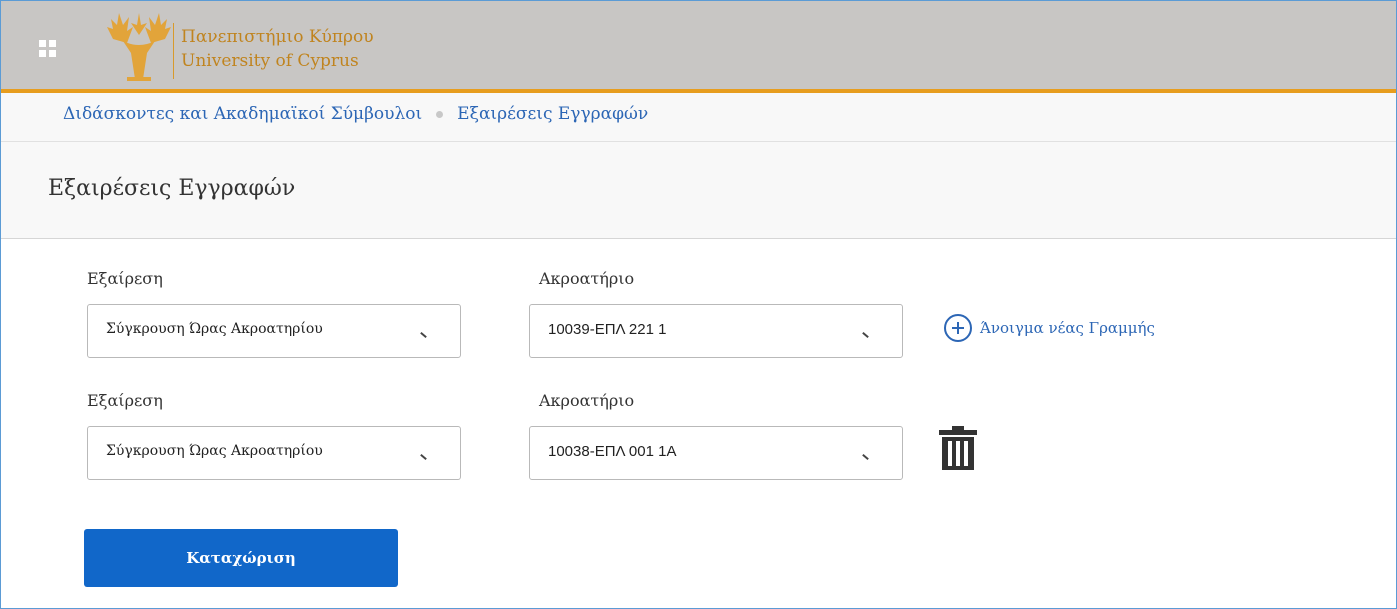 The height and width of the screenshot is (609, 1397). Describe the element at coordinates (139, 47) in the screenshot. I see `university-logo` at that location.